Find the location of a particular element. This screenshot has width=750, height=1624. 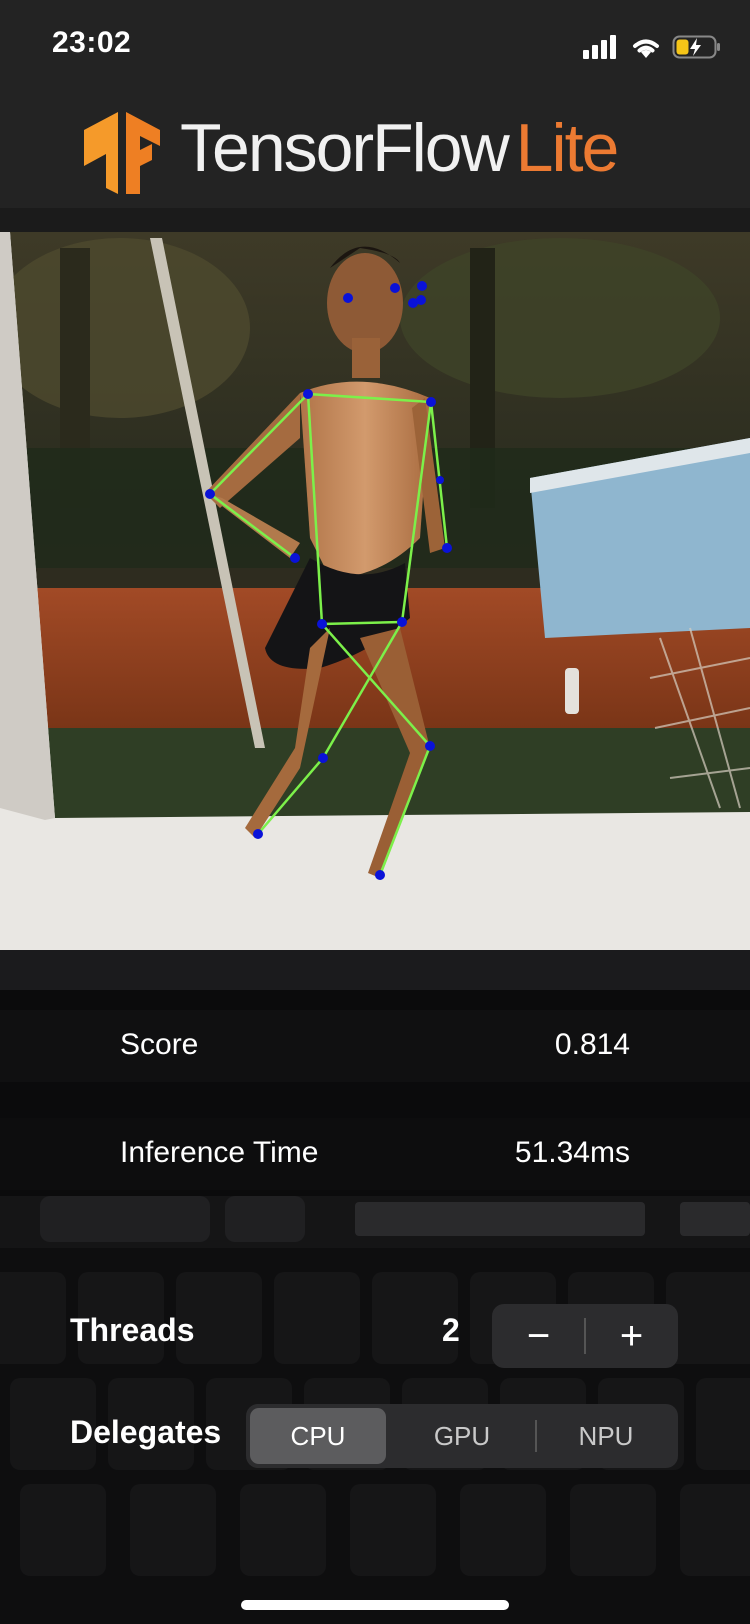

wifi-icon is located at coordinates (646, 48).